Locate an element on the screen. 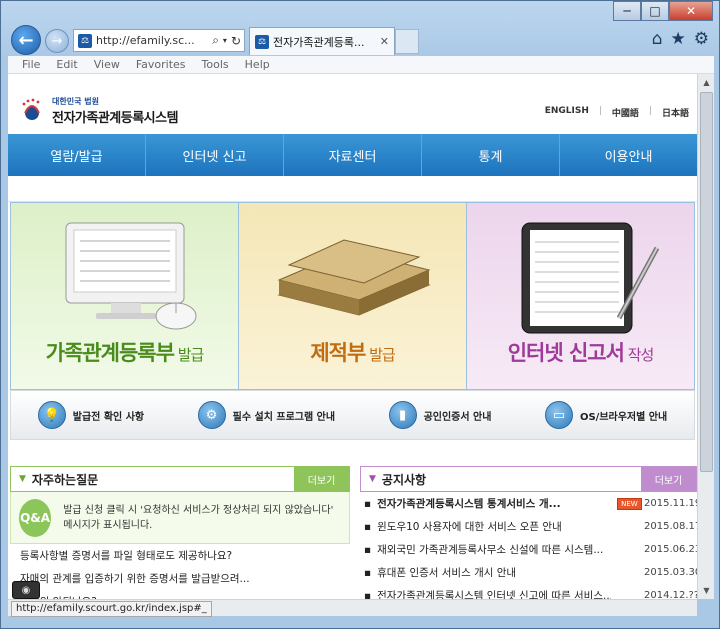 The image size is (720, 629). quick-link-required-programs: ⚙ 필수 설치 프로그램 안내 is located at coordinates (266, 415).